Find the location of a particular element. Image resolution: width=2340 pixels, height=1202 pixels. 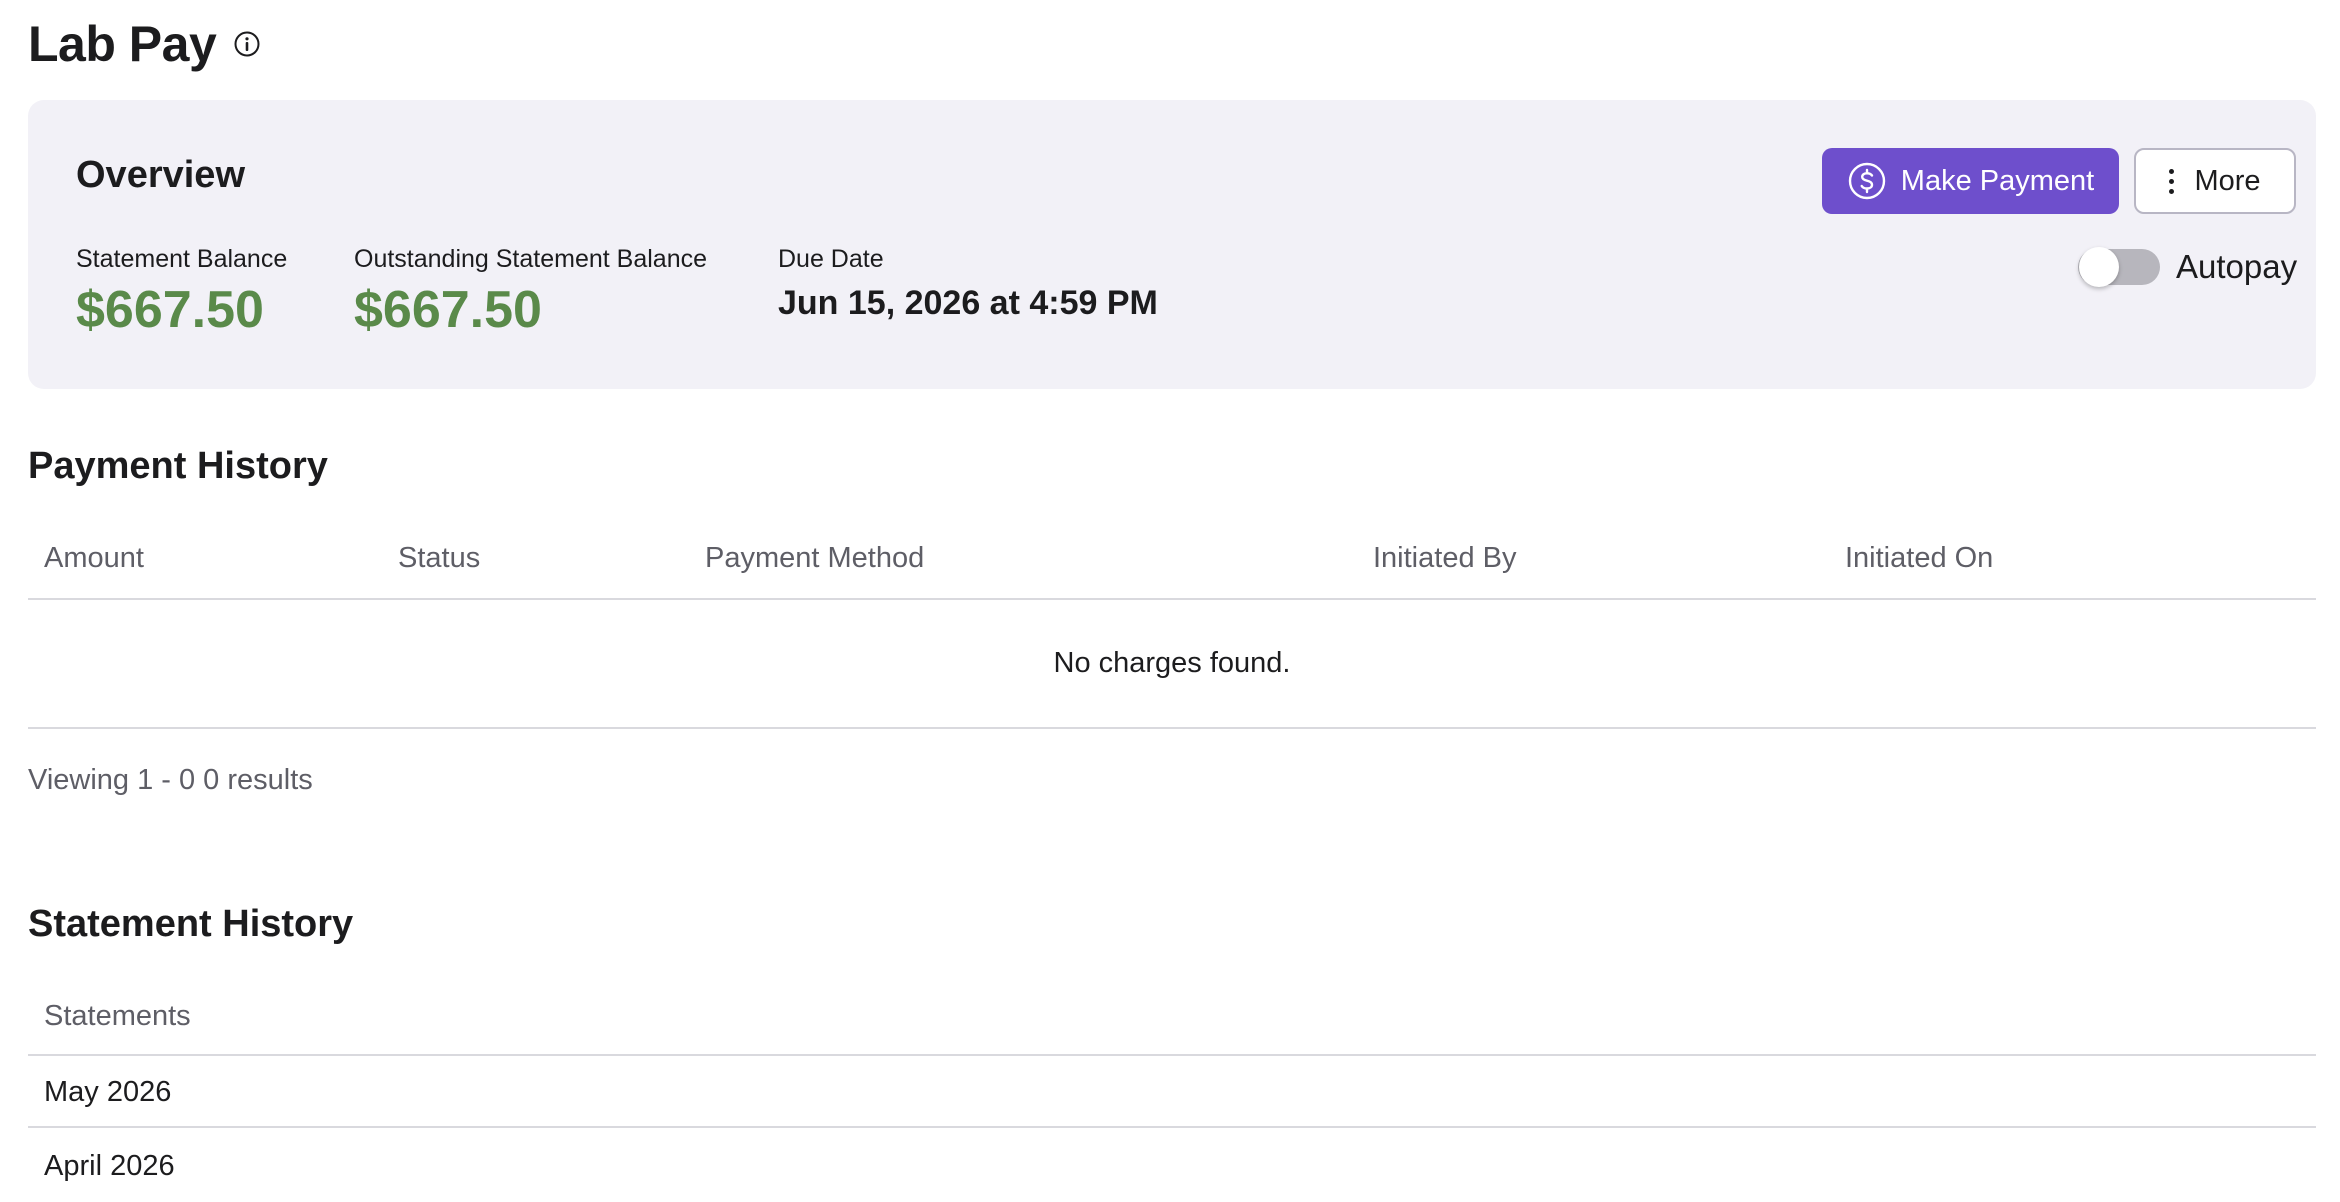

more-button: More is located at coordinates (2215, 181).